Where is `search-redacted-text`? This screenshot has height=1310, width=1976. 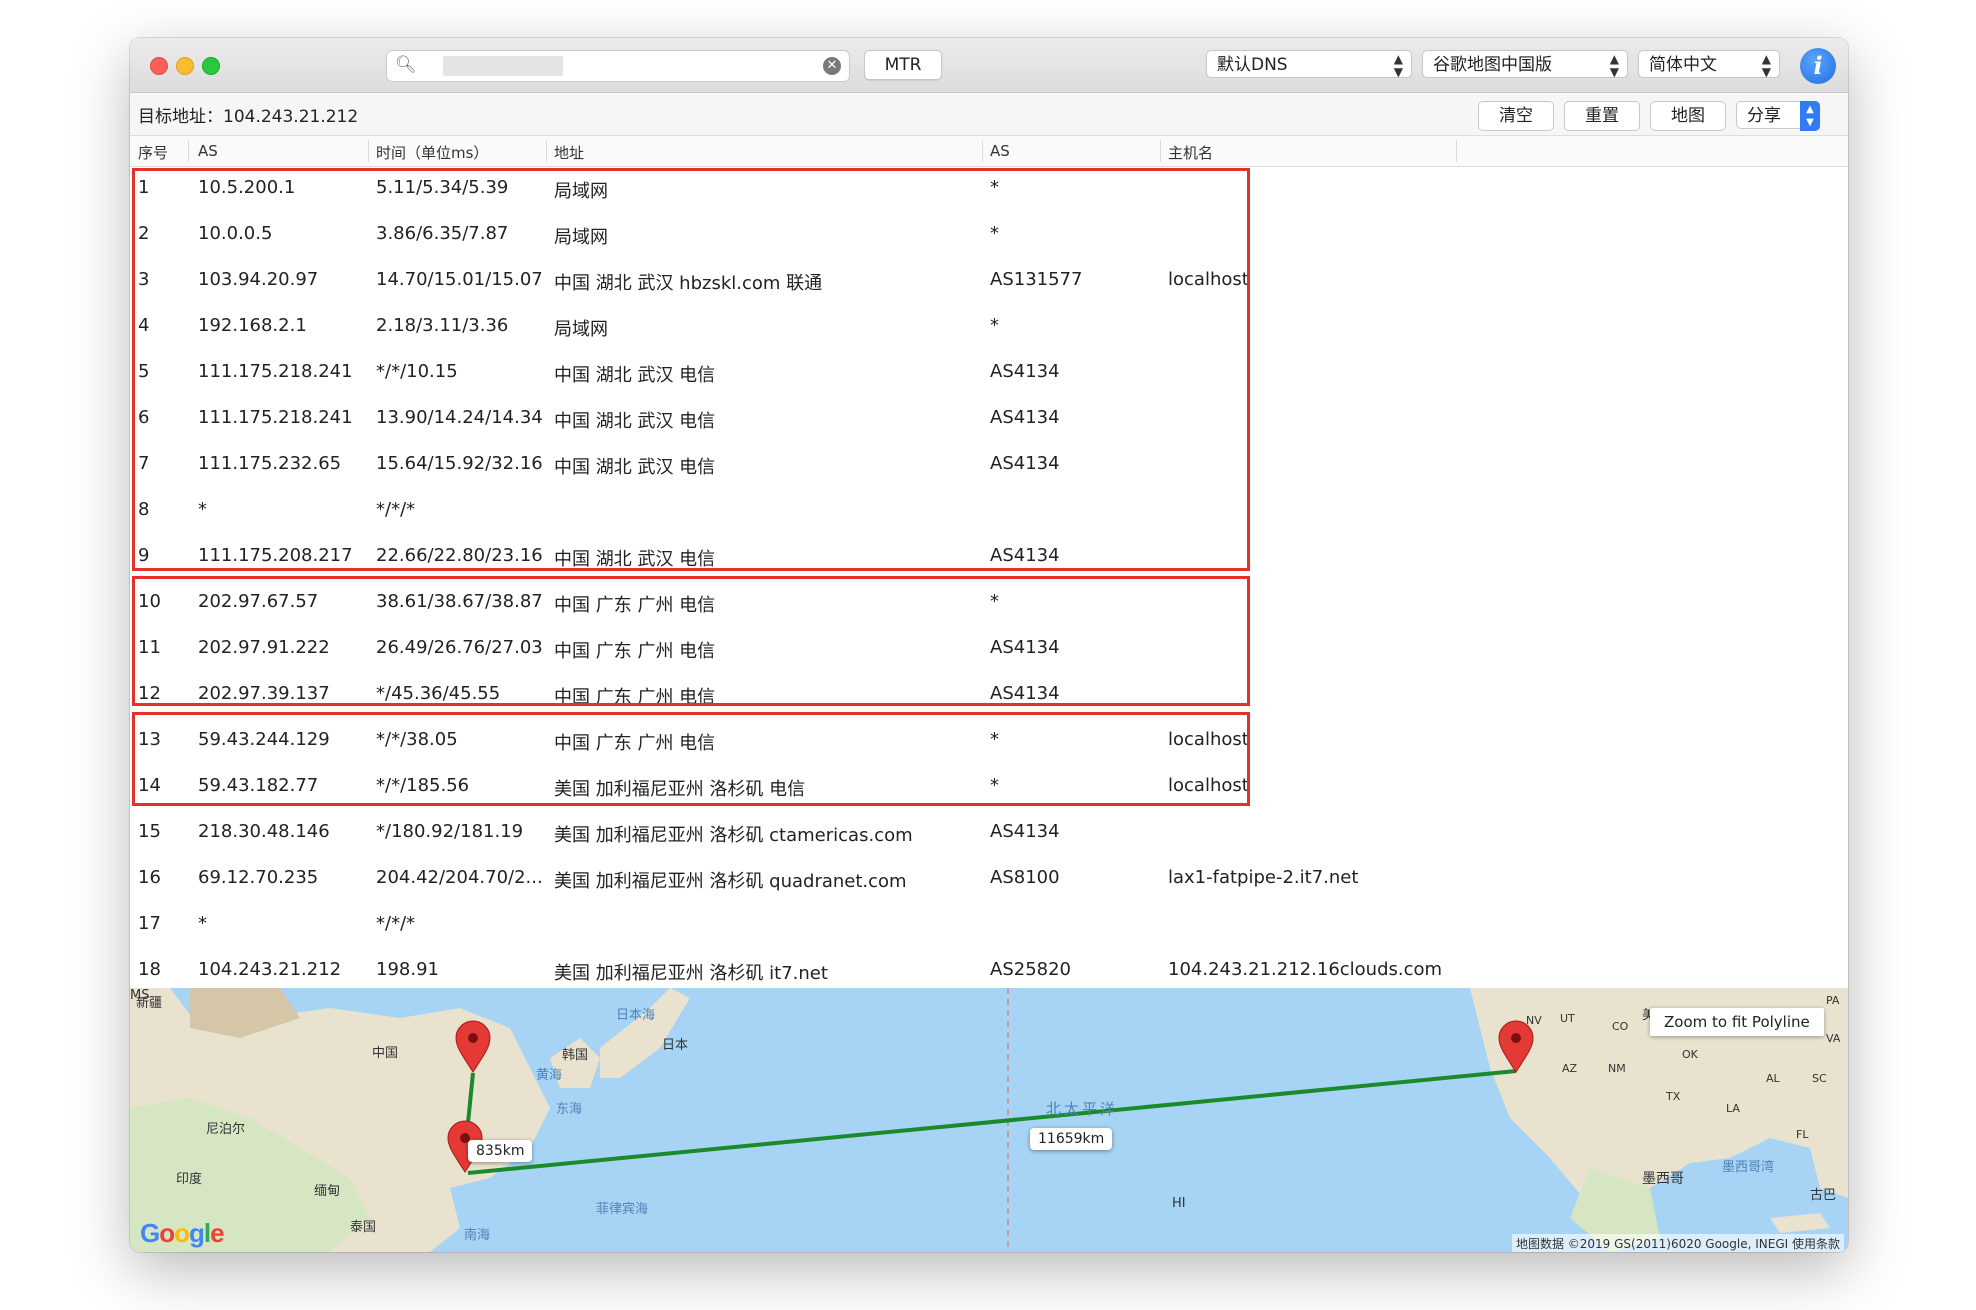 search-redacted-text is located at coordinates (503, 66).